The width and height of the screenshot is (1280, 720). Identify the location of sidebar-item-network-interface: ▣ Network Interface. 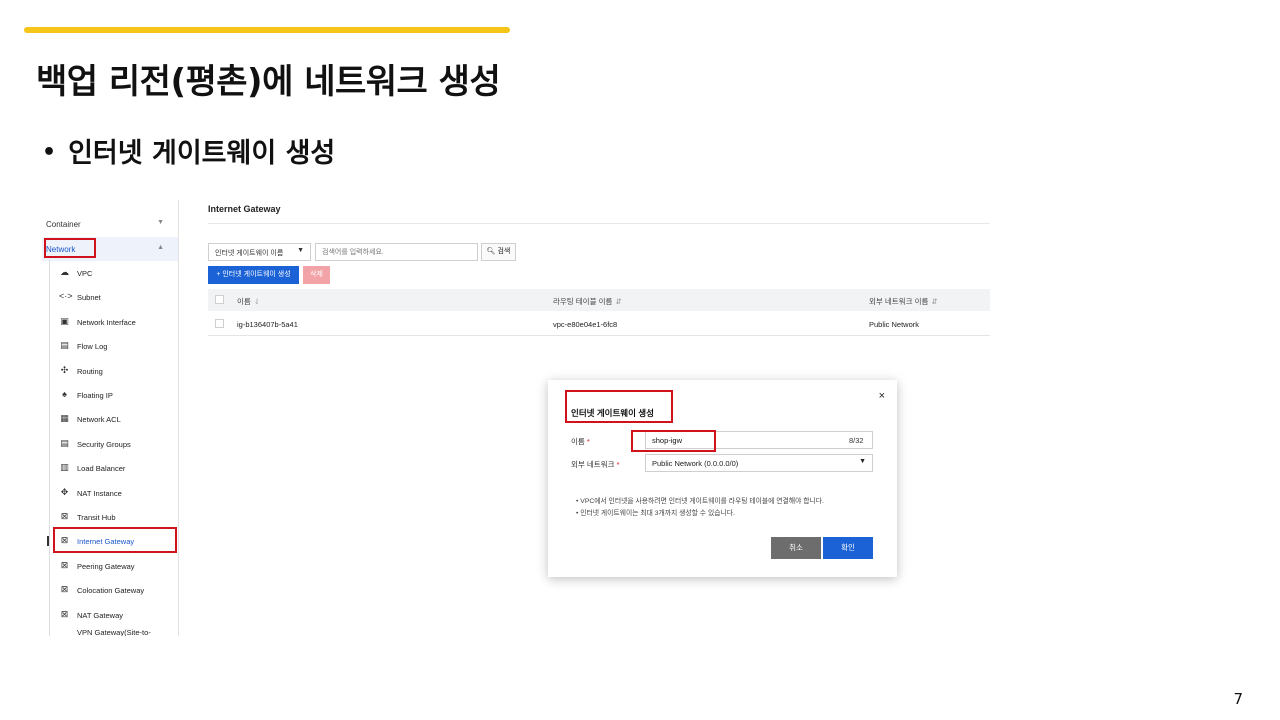
(113, 322).